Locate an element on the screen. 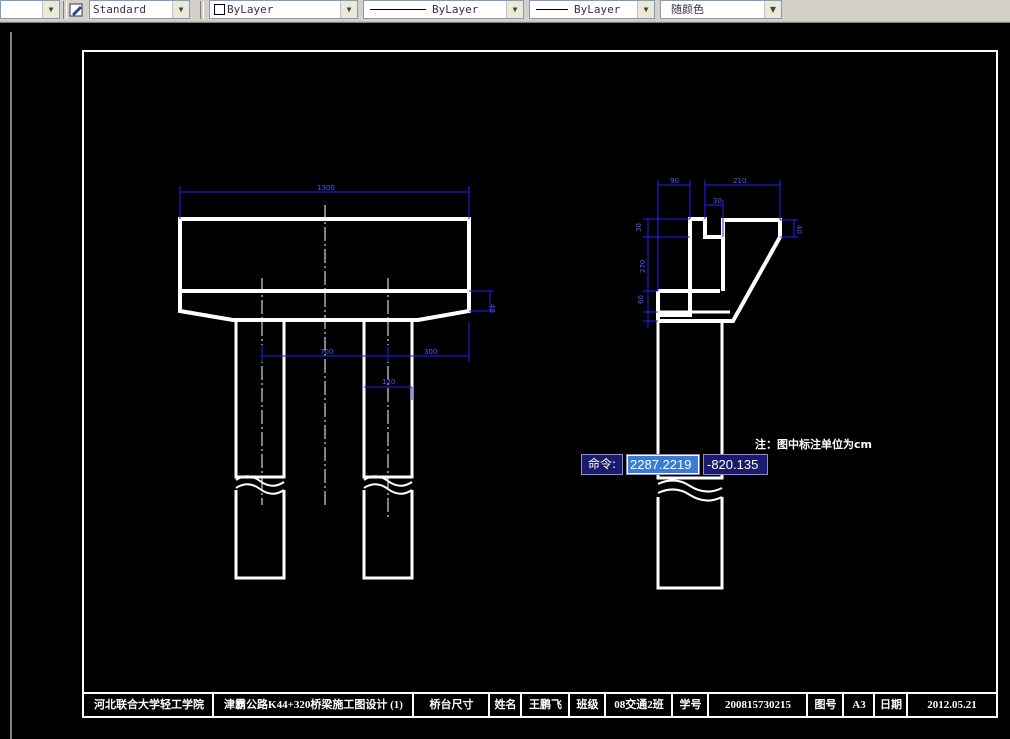 The image size is (1010, 739). unit-note: 注：图中标注单位为cm is located at coordinates (813, 444).